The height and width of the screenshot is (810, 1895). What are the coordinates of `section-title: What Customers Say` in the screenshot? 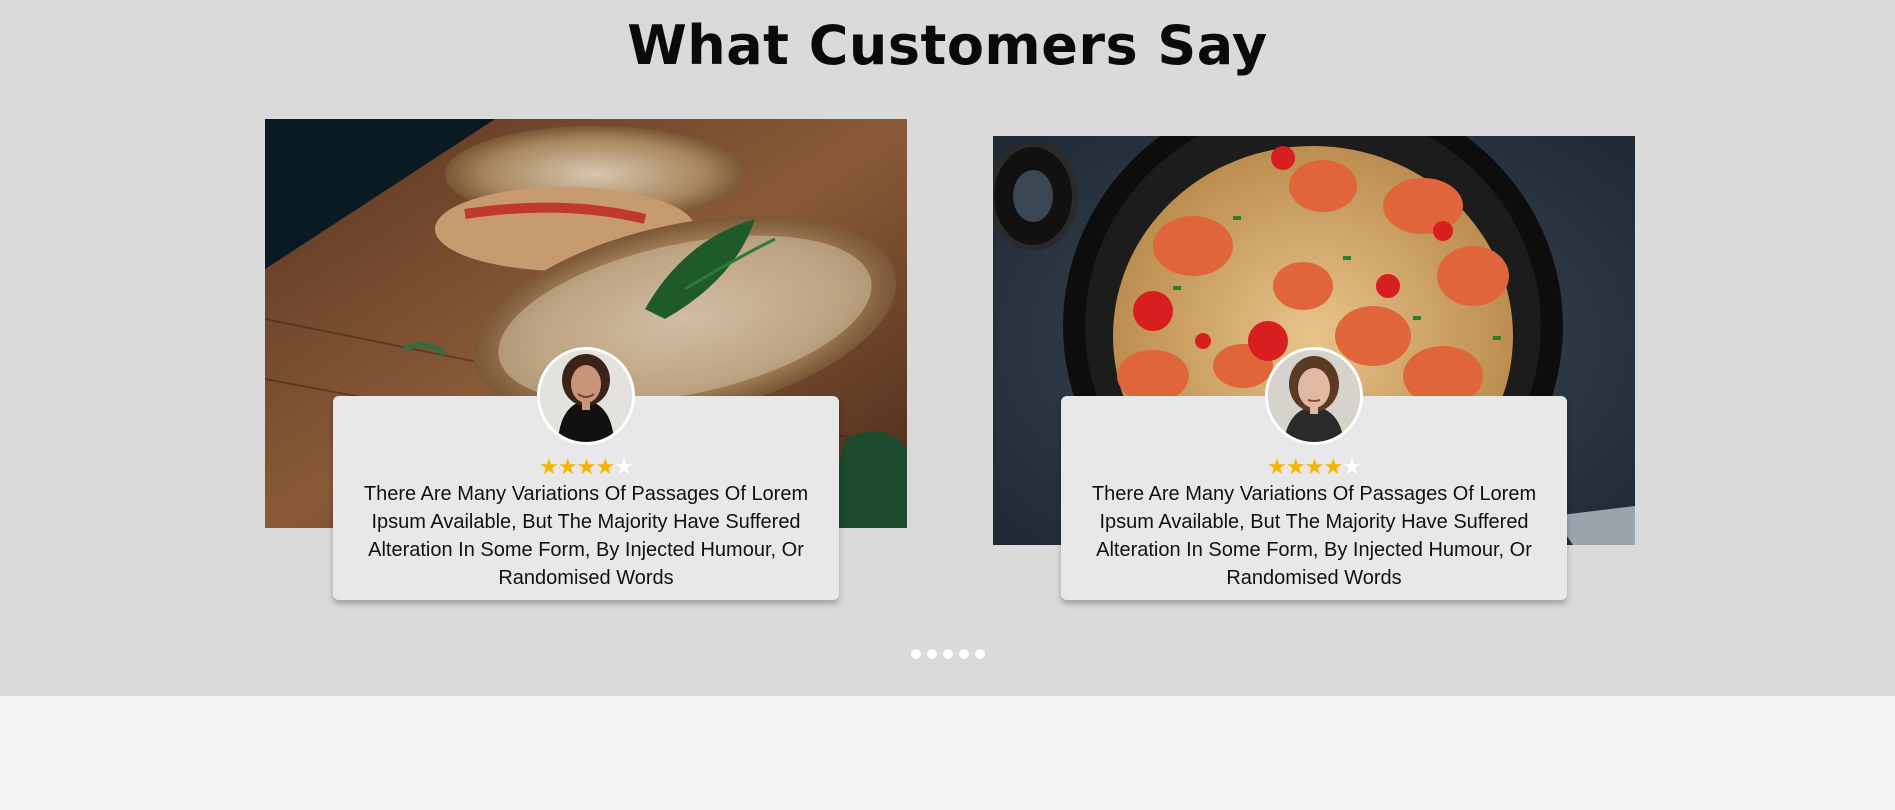 It's located at (947, 45).